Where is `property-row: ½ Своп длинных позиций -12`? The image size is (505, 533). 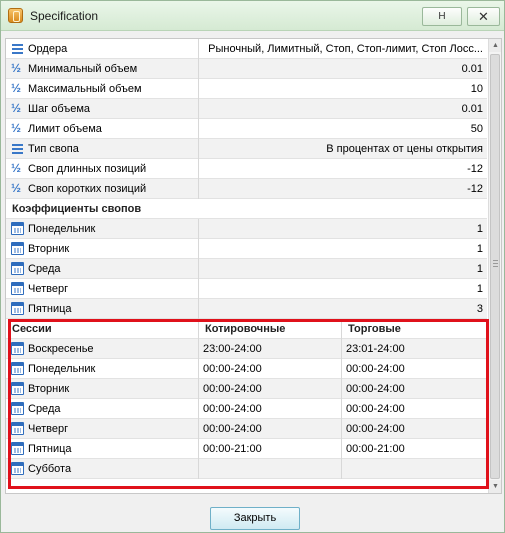
property-row: ½ Своп длинных позиций -12 is located at coordinates (246, 169).